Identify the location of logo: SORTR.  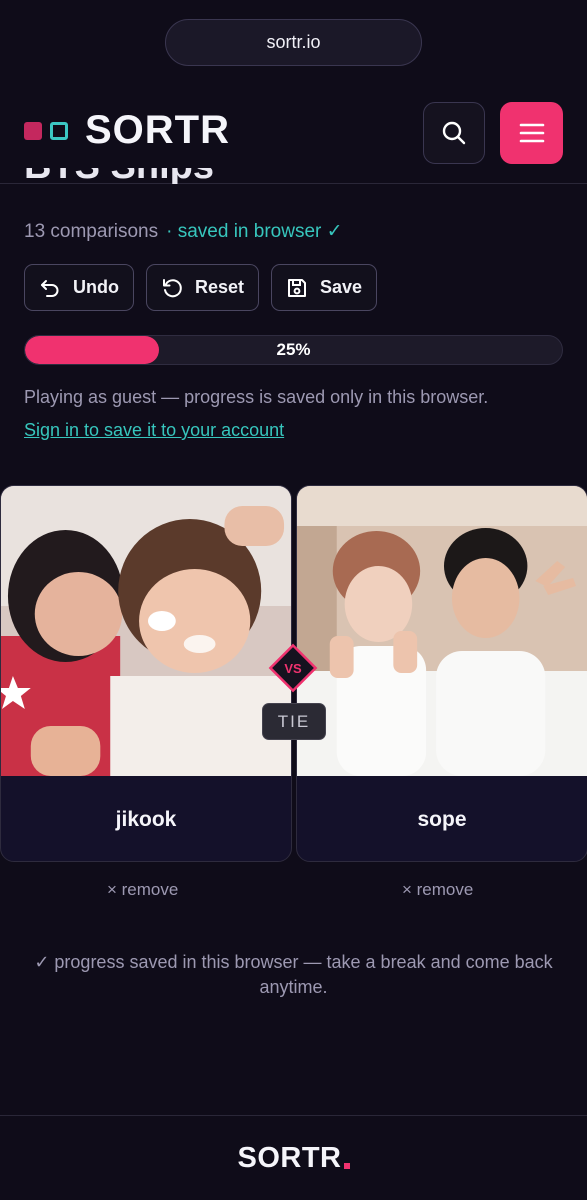
(127, 130).